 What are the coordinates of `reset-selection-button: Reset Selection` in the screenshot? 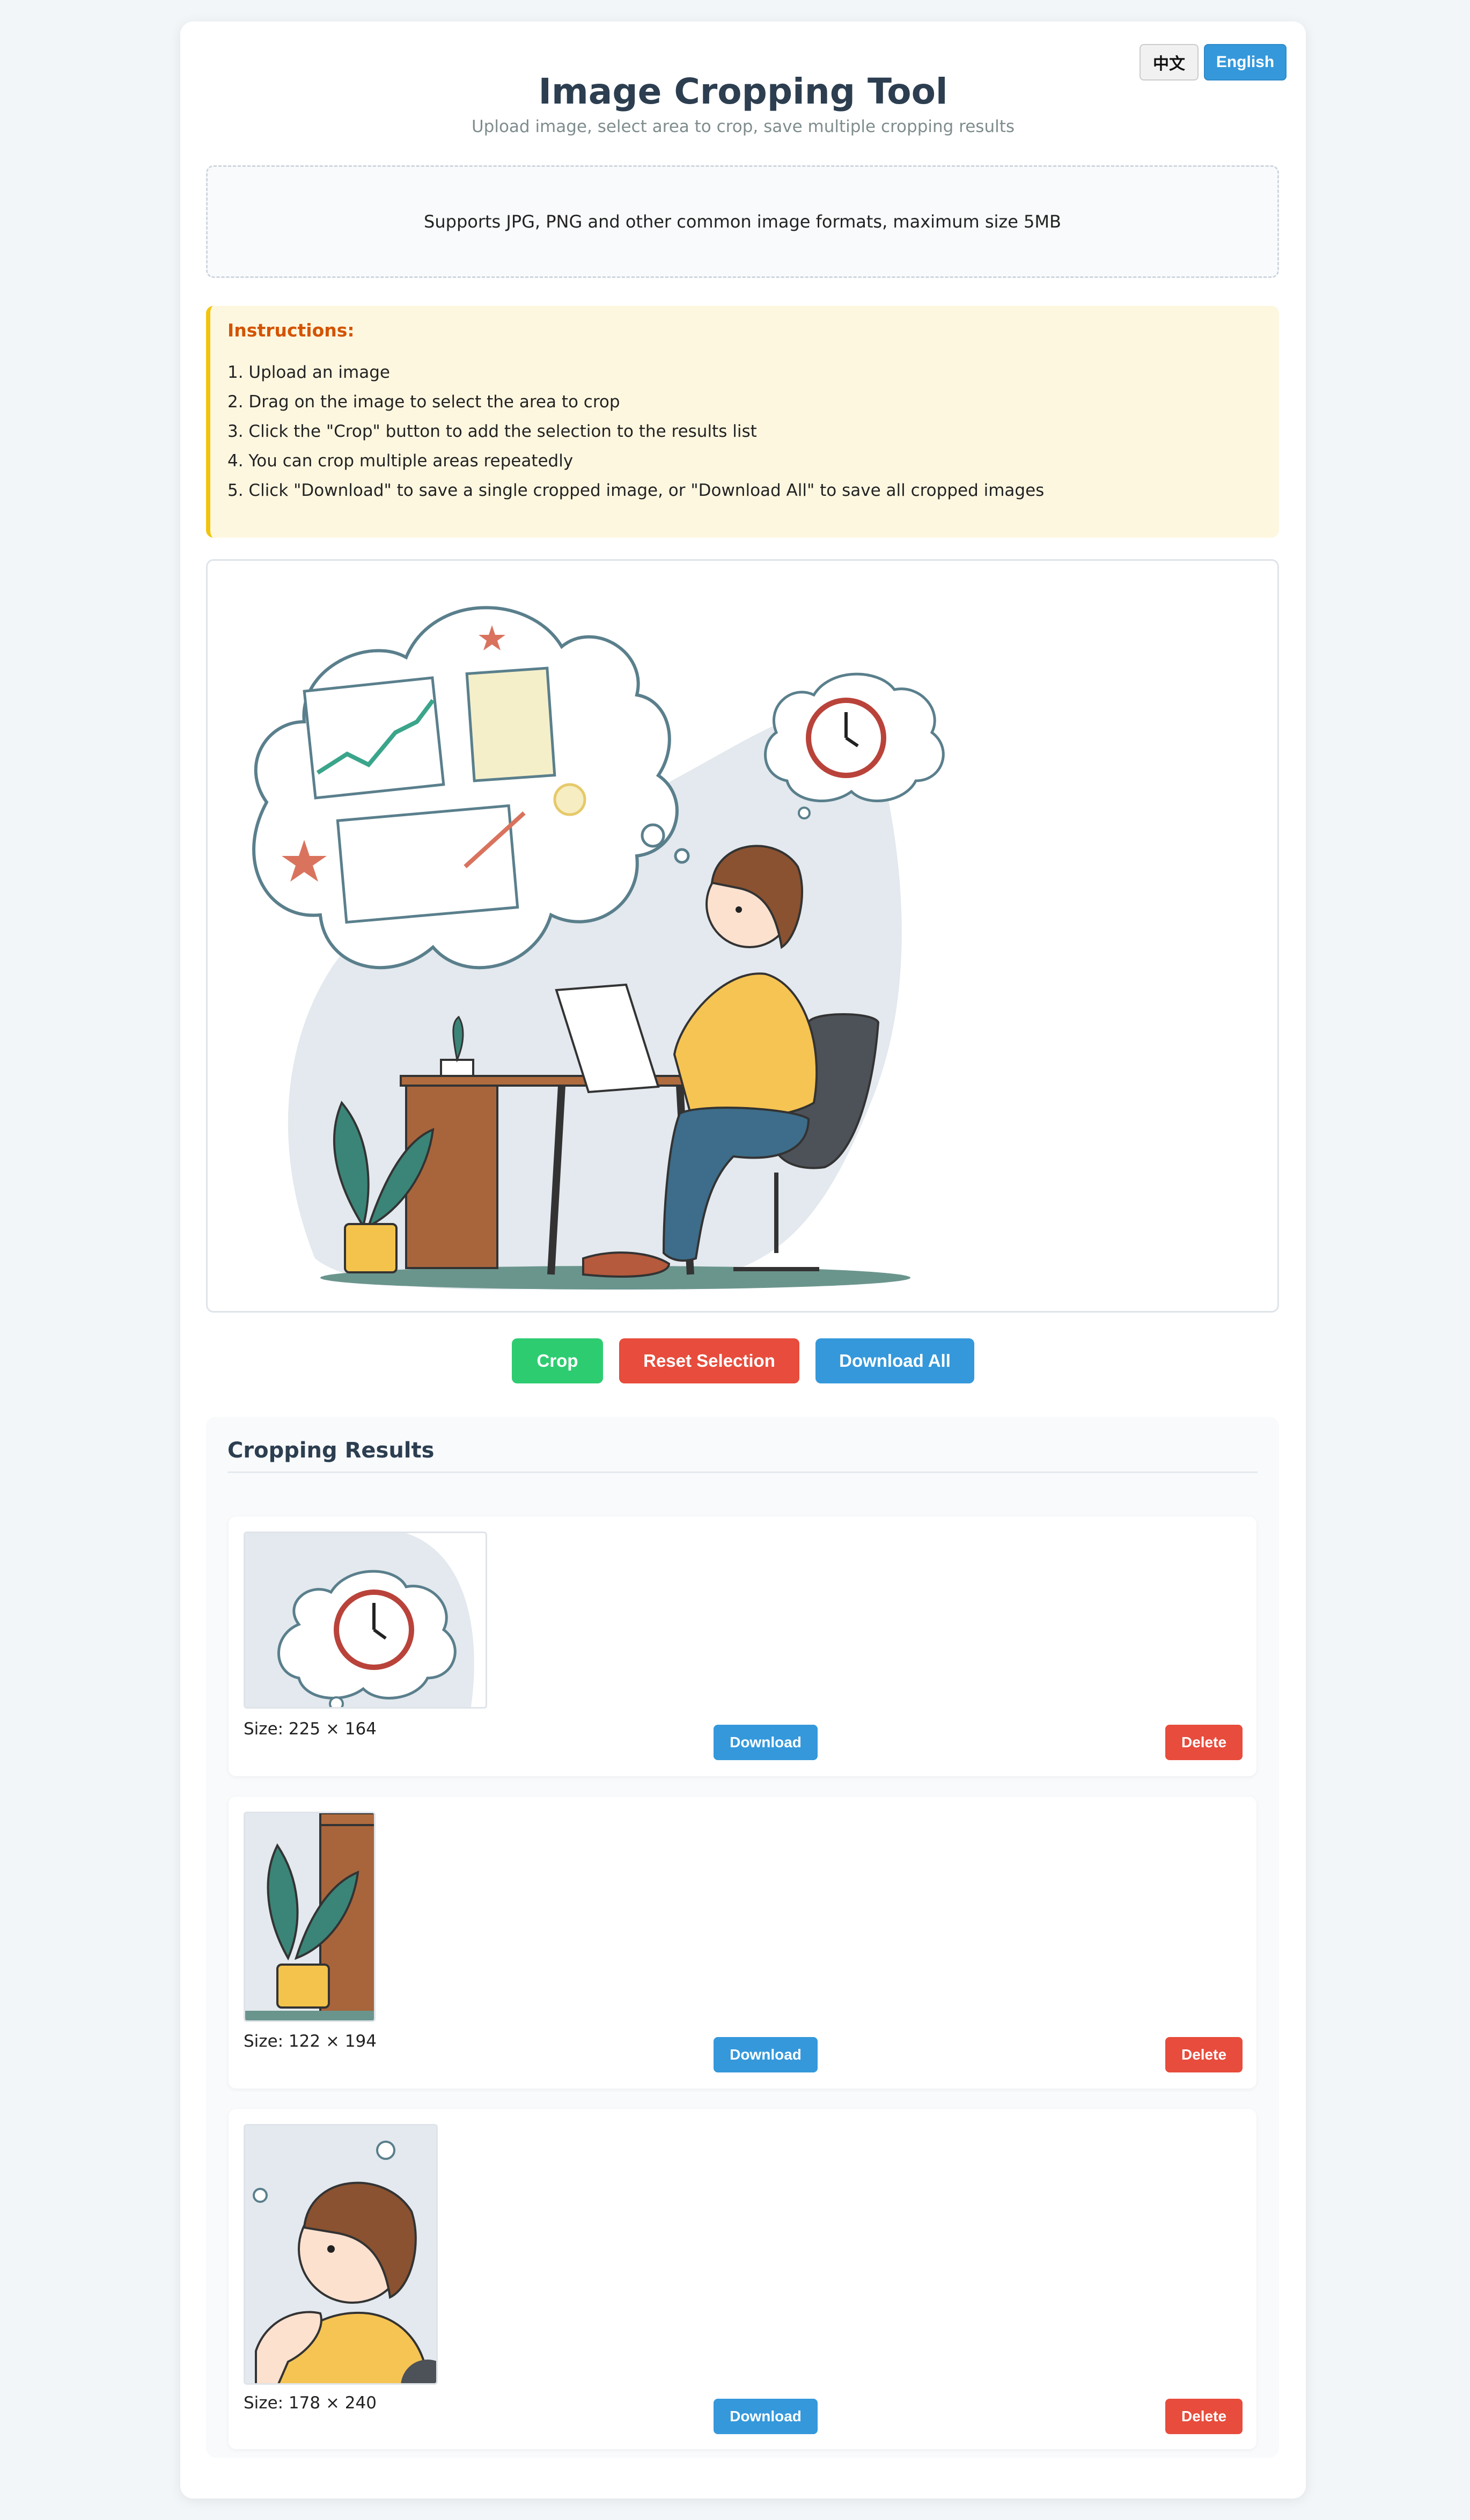 It's located at (709, 1360).